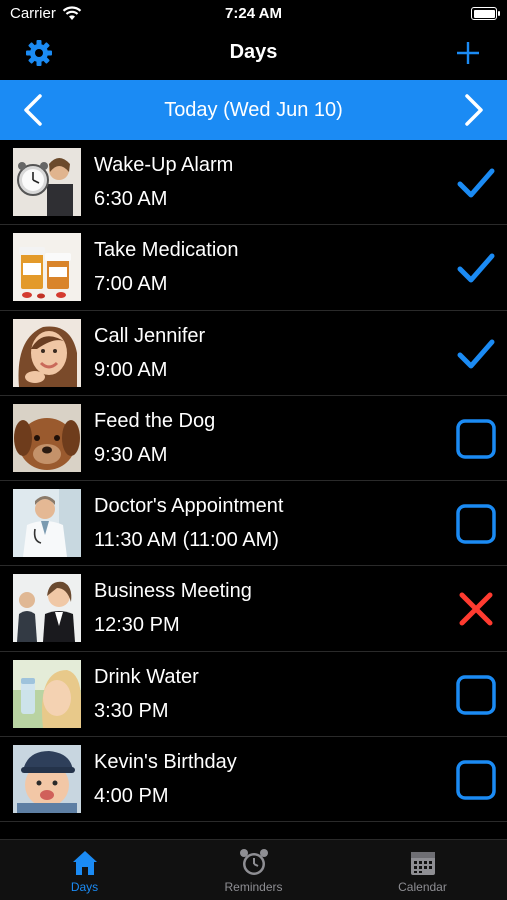 Image resolution: width=507 pixels, height=900 pixels. Describe the element at coordinates (131, 710) in the screenshot. I see `item-time: 3:30 PM` at that location.